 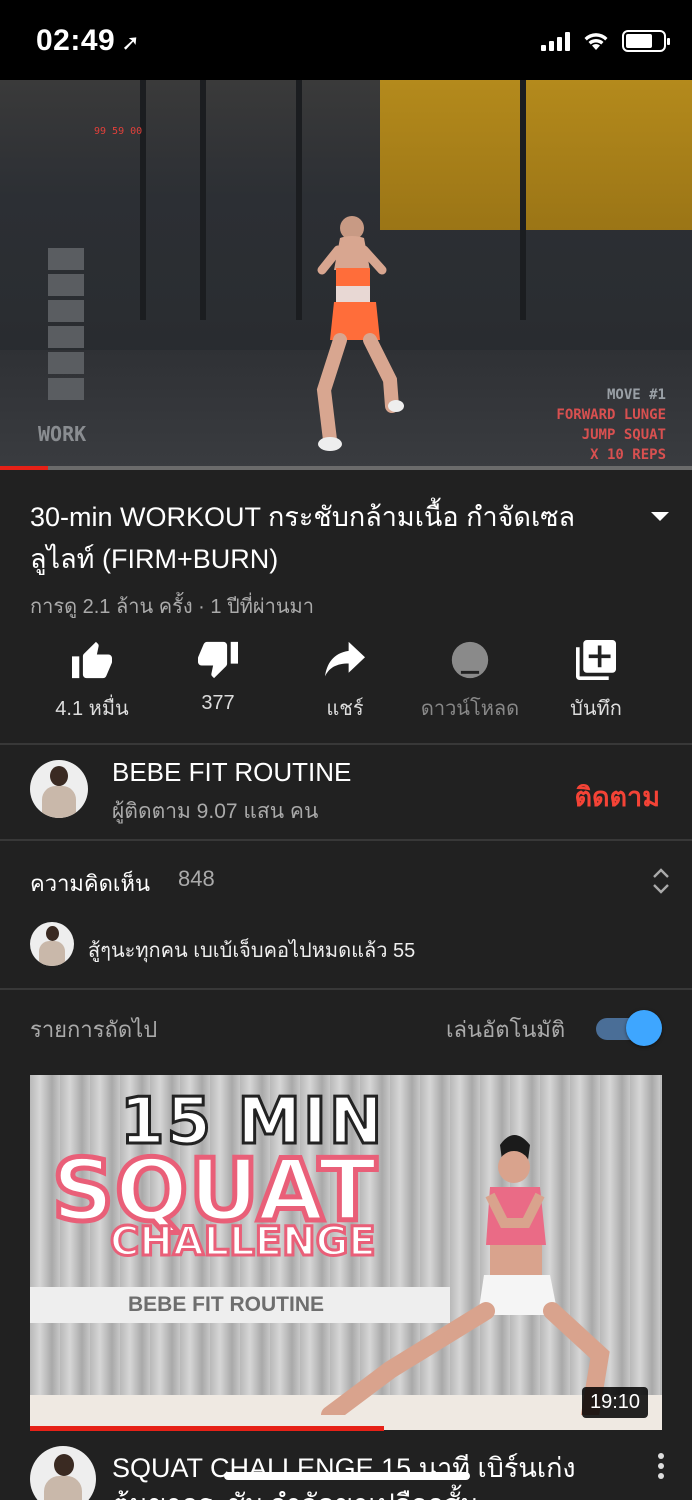 I want to click on like-button: 4.1 หมื่น, so click(x=92, y=682).